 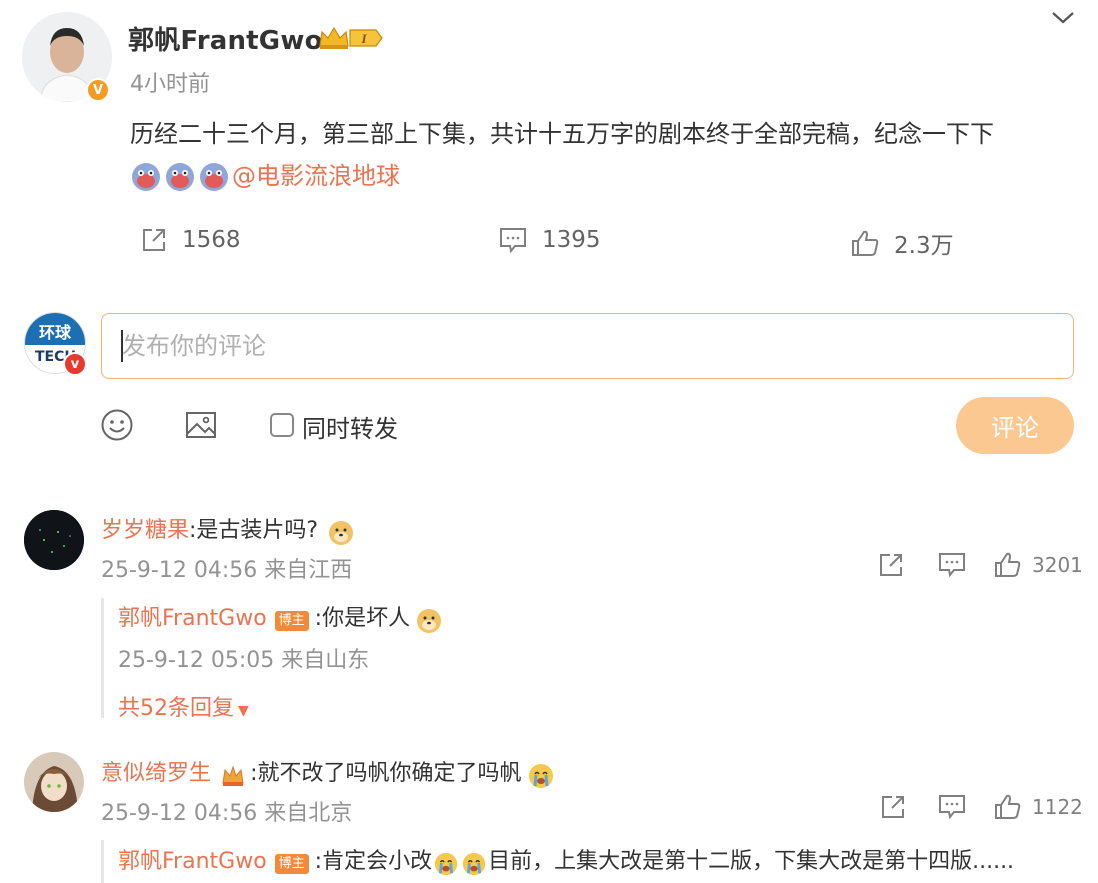 I want to click on comment-actions: 1122, so click(x=981, y=807).